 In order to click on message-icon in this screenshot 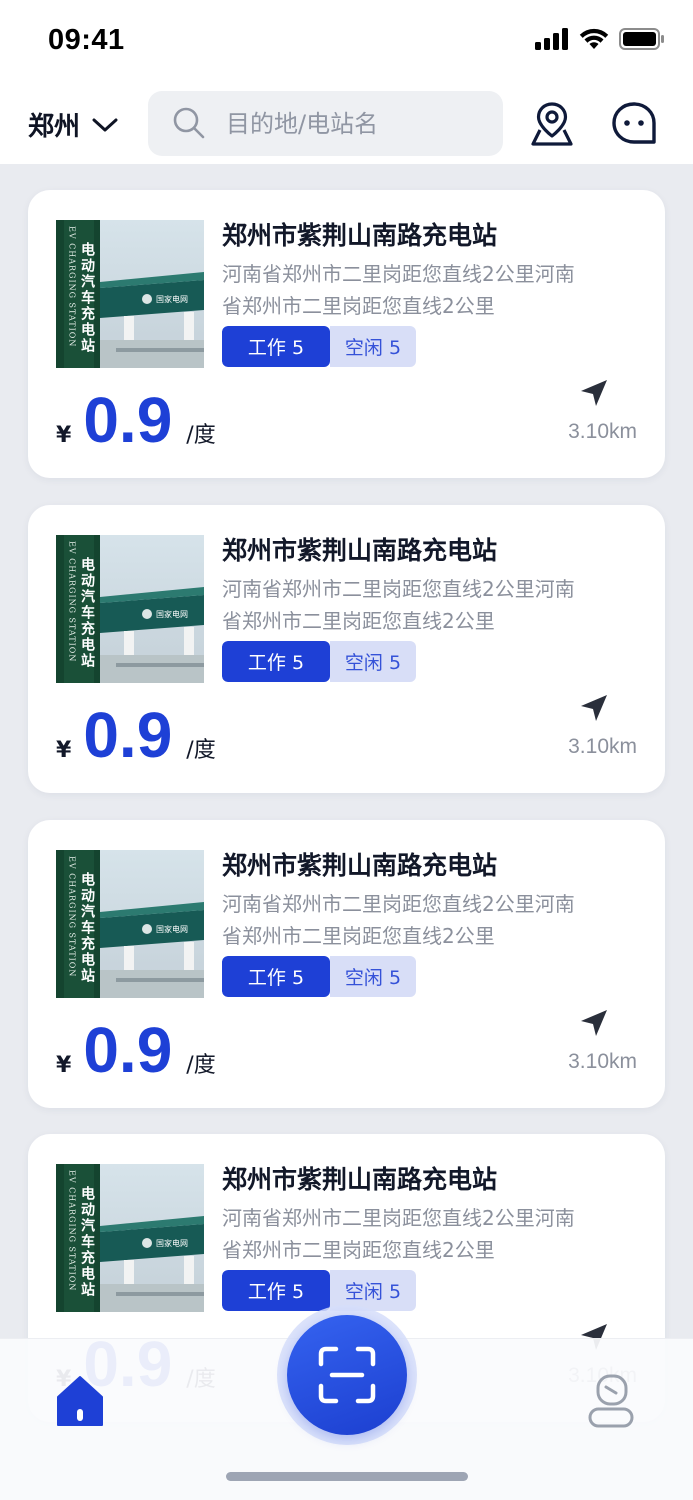, I will do `click(634, 124)`.